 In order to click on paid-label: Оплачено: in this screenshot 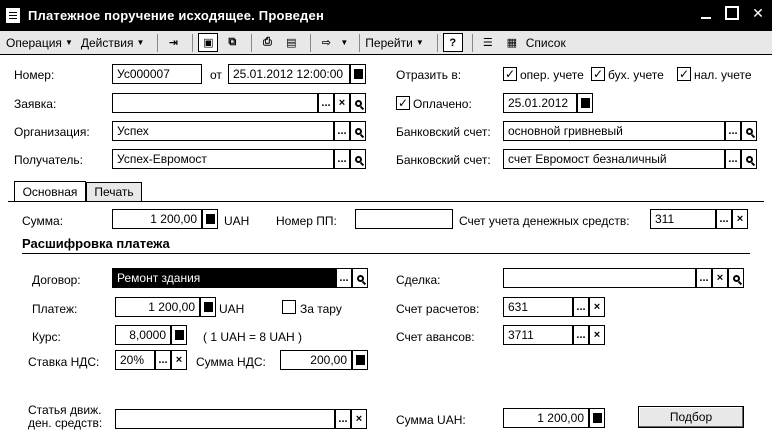, I will do `click(442, 104)`.